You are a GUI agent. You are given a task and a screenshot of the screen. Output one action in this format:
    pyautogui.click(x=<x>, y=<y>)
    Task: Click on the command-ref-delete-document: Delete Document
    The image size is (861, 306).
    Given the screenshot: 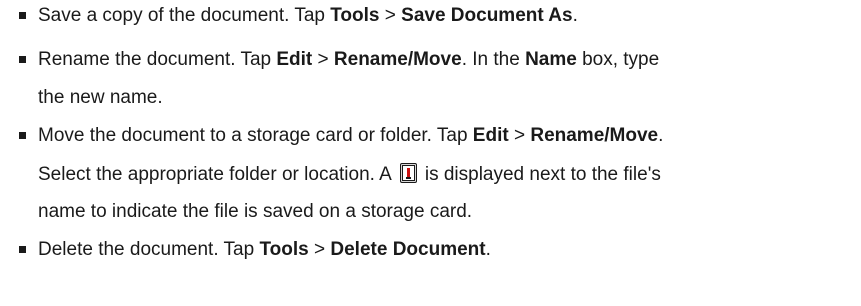 What is the action you would take?
    pyautogui.click(x=408, y=249)
    